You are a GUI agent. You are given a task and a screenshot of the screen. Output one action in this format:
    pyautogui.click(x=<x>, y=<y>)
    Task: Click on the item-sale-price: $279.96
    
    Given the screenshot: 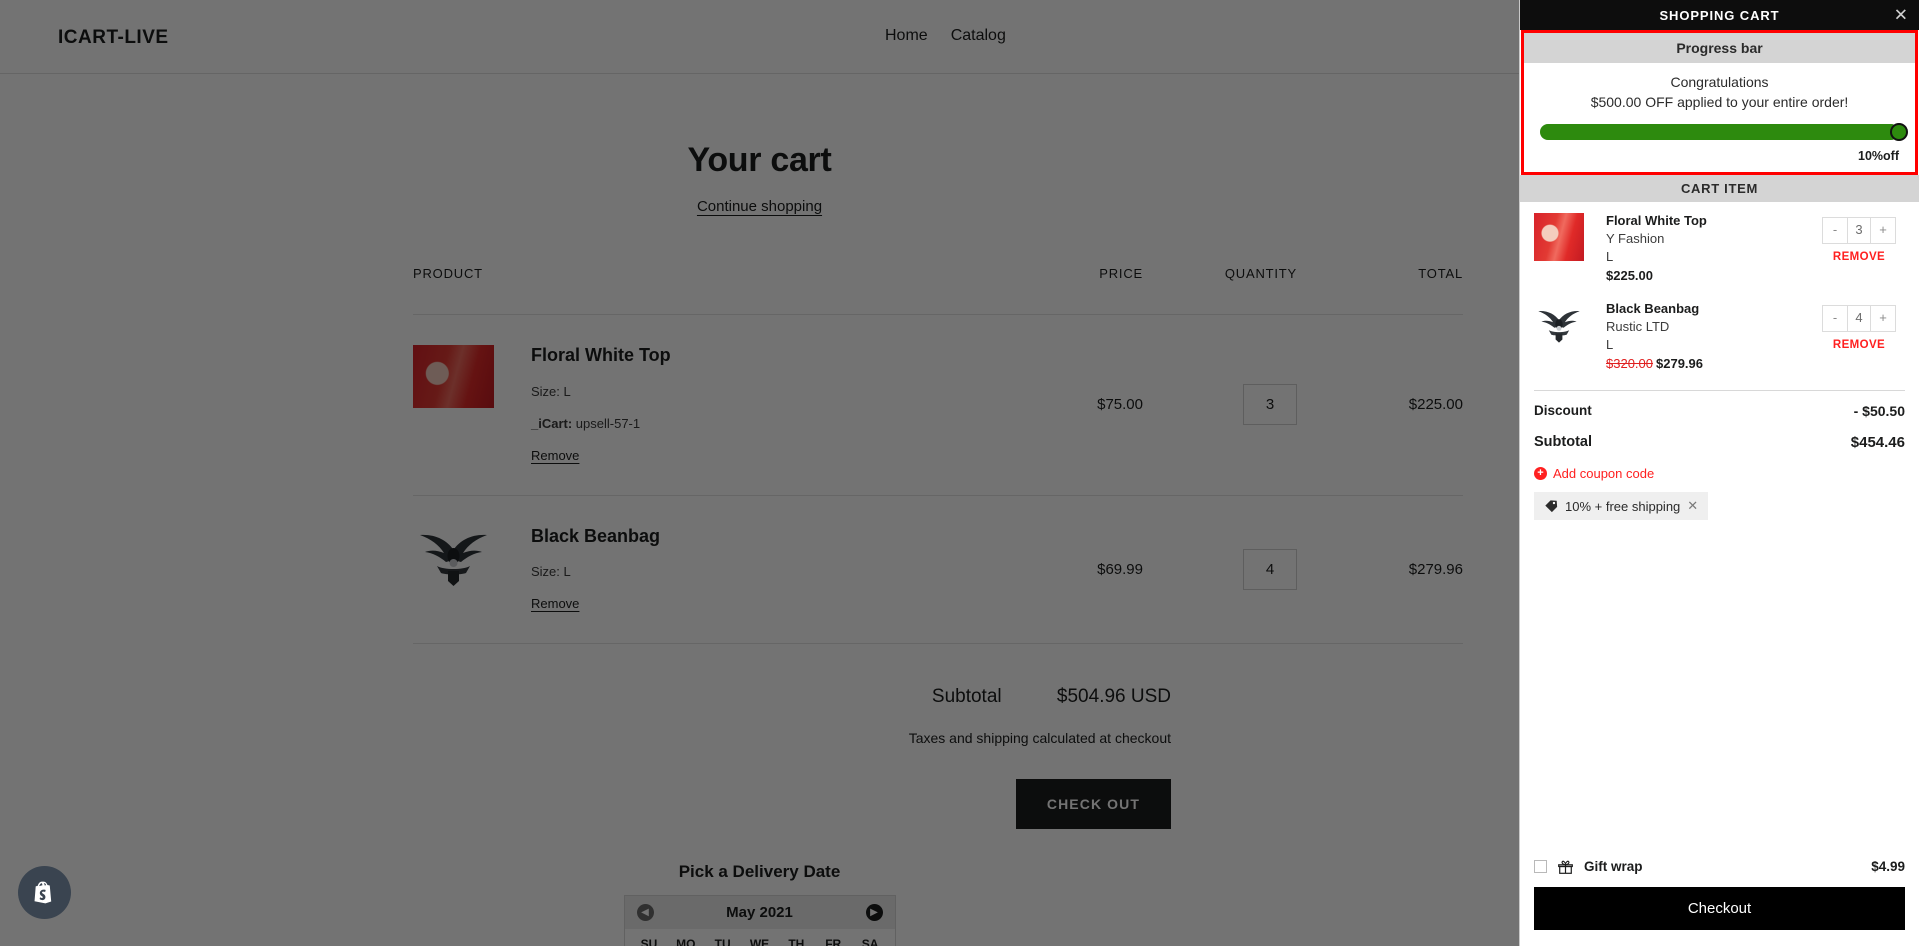 What is the action you would take?
    pyautogui.click(x=1679, y=363)
    